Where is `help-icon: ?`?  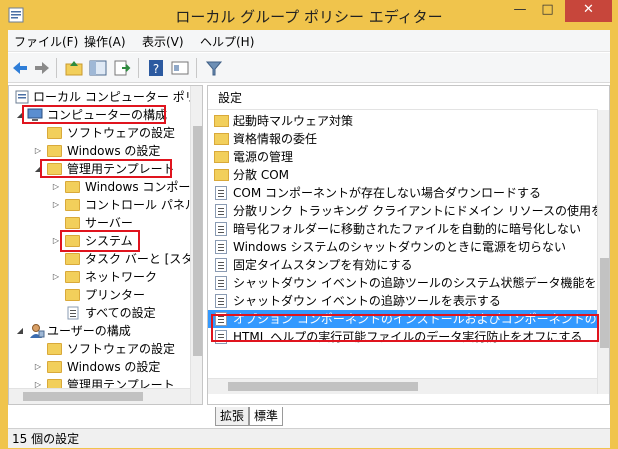 help-icon: ? is located at coordinates (156, 68).